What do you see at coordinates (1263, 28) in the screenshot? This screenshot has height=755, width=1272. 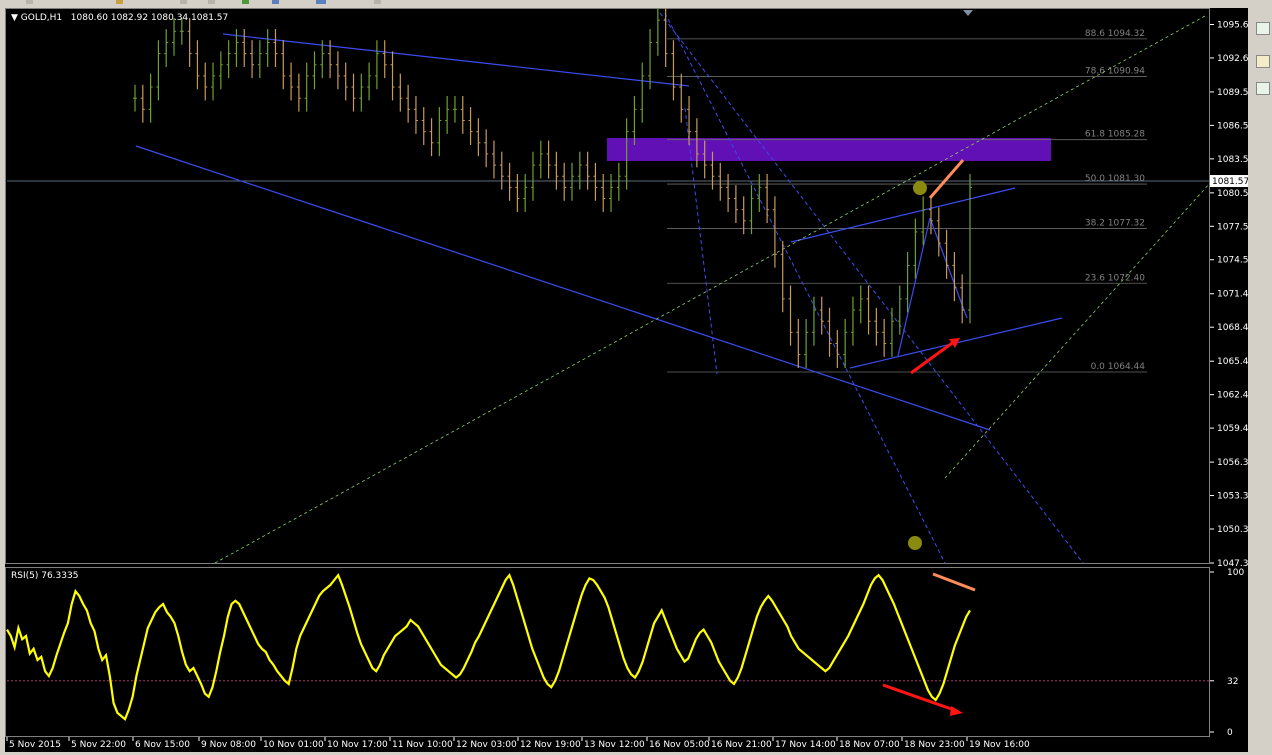 I see `add-chart-icon` at bounding box center [1263, 28].